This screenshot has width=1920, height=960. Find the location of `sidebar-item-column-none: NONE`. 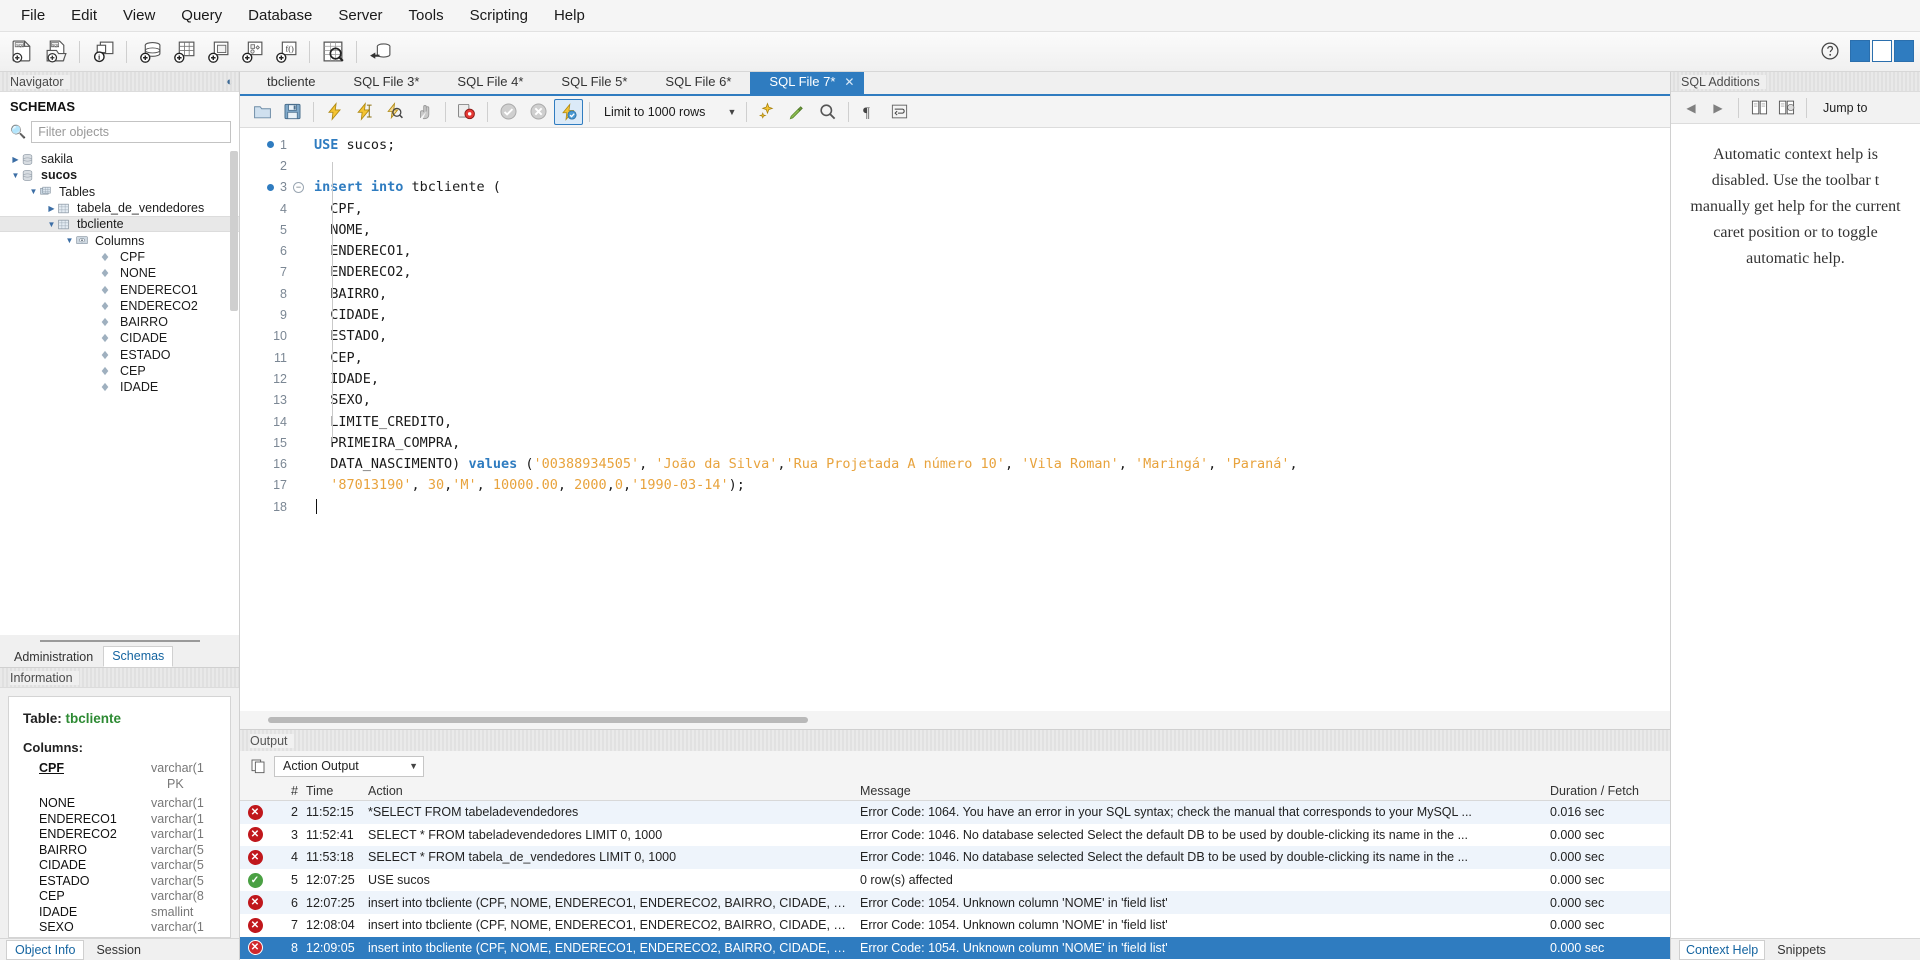

sidebar-item-column-none: NONE is located at coordinates (119, 273).